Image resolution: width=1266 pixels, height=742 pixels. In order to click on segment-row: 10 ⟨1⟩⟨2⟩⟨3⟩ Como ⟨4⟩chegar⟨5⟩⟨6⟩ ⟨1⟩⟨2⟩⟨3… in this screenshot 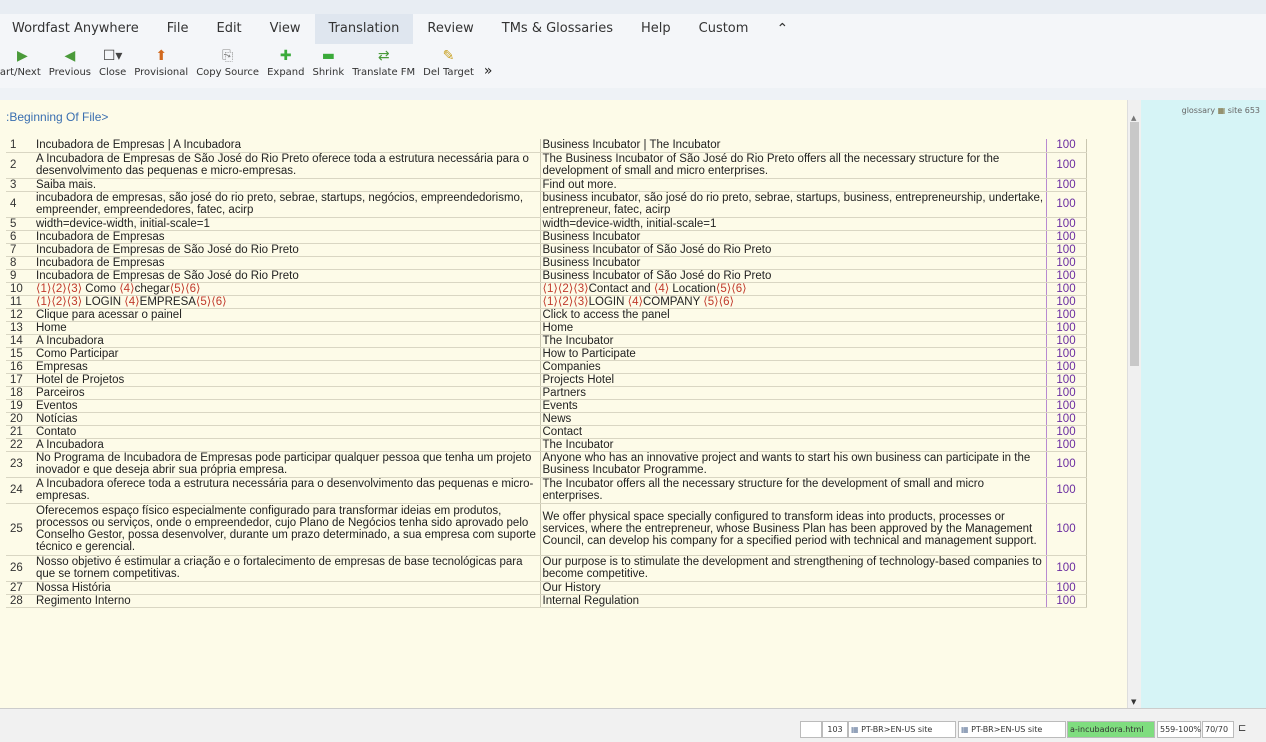, I will do `click(546, 289)`.